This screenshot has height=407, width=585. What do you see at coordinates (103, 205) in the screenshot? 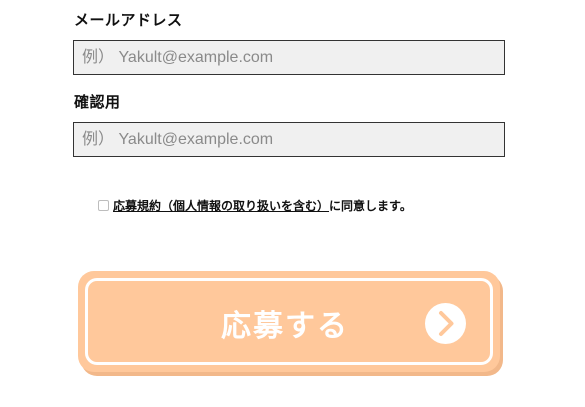
I see `consent-checkbox` at bounding box center [103, 205].